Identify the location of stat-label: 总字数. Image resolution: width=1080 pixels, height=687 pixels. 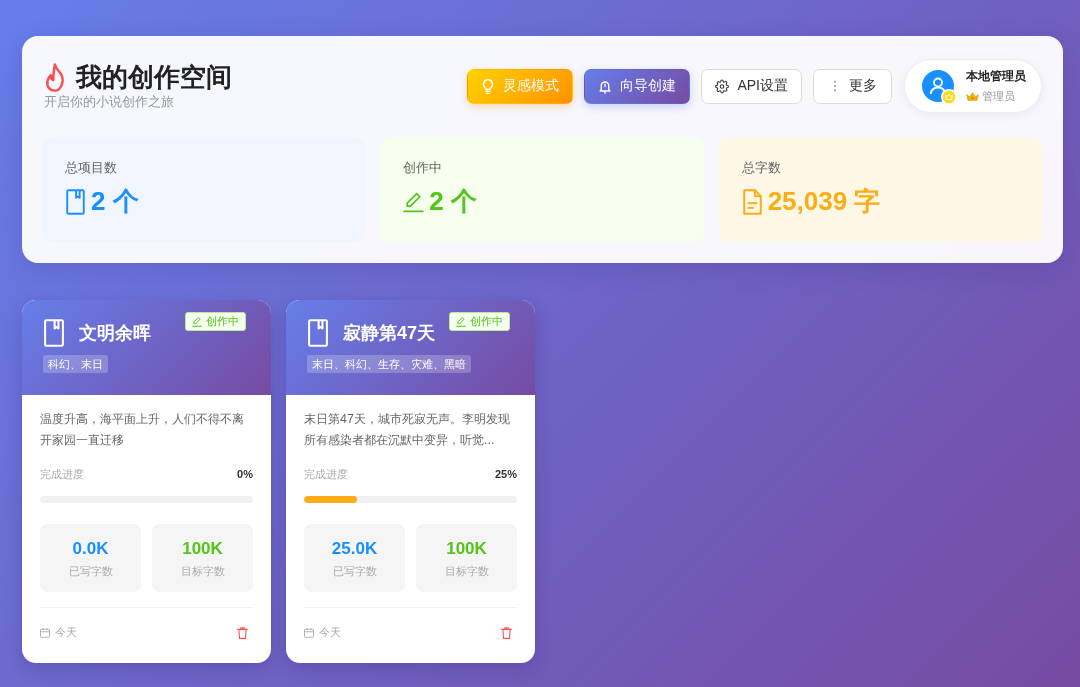
(761, 168).